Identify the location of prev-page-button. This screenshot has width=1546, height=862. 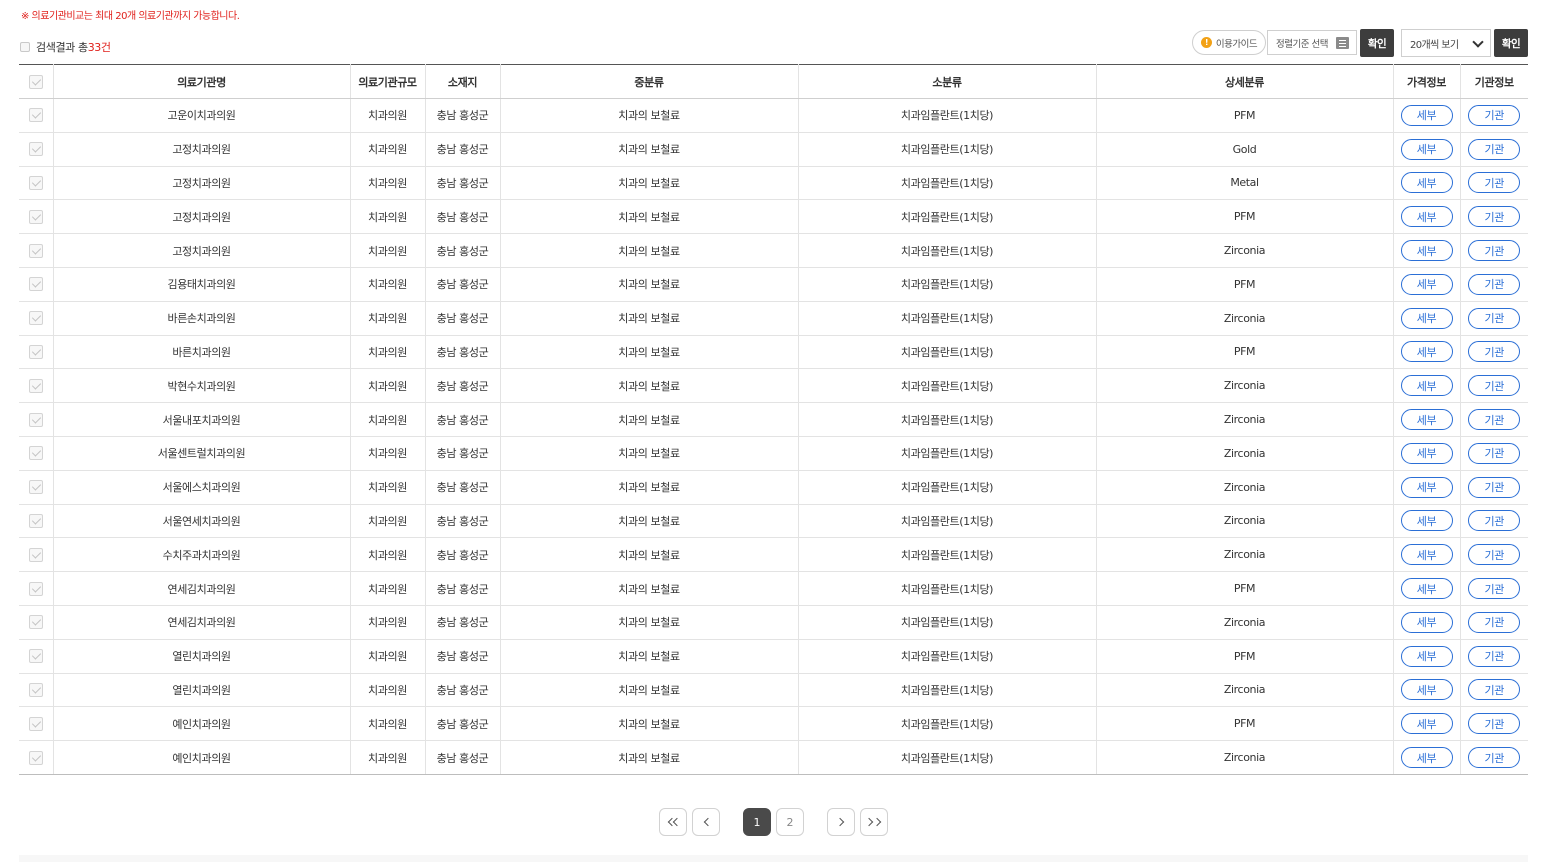
(706, 822).